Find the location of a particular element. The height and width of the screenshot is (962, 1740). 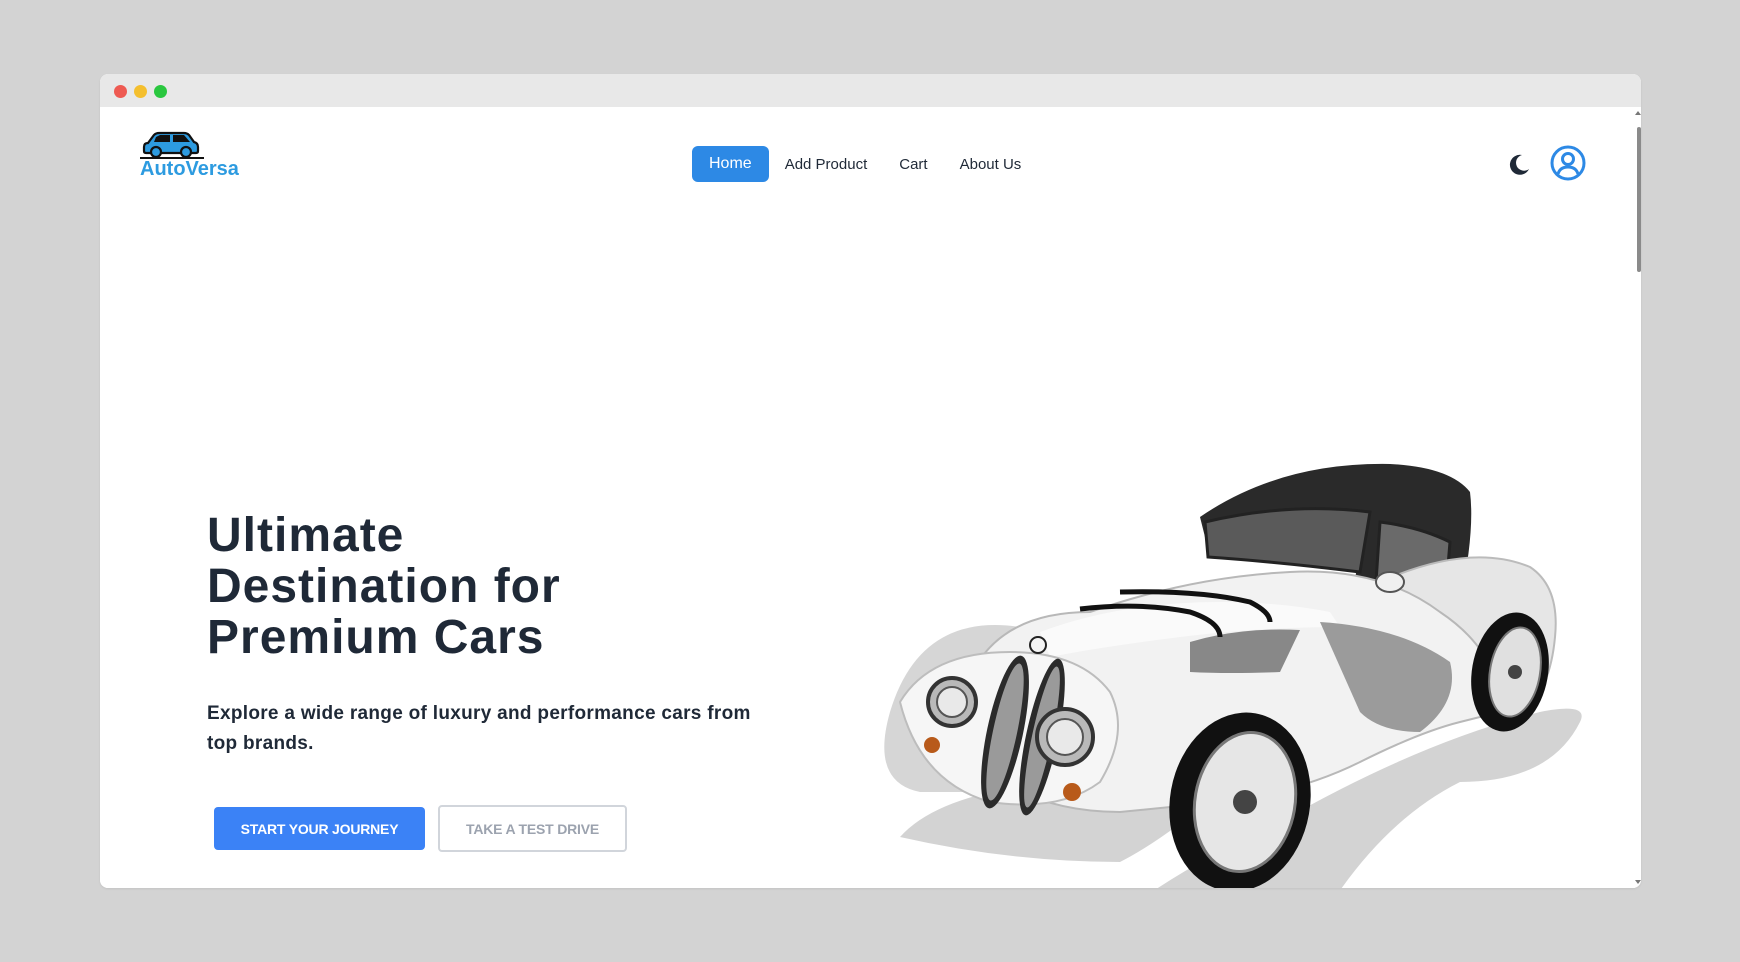

car-logo-icon is located at coordinates (172, 145).